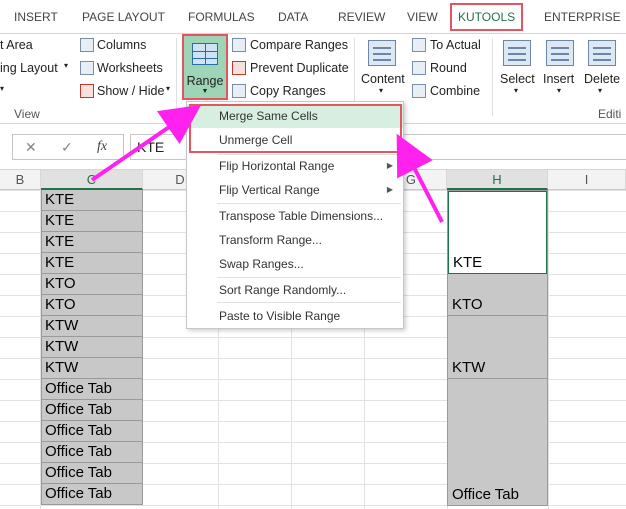 The width and height of the screenshot is (626, 509). What do you see at coordinates (16, 45) in the screenshot?
I see `area-option: t Area` at bounding box center [16, 45].